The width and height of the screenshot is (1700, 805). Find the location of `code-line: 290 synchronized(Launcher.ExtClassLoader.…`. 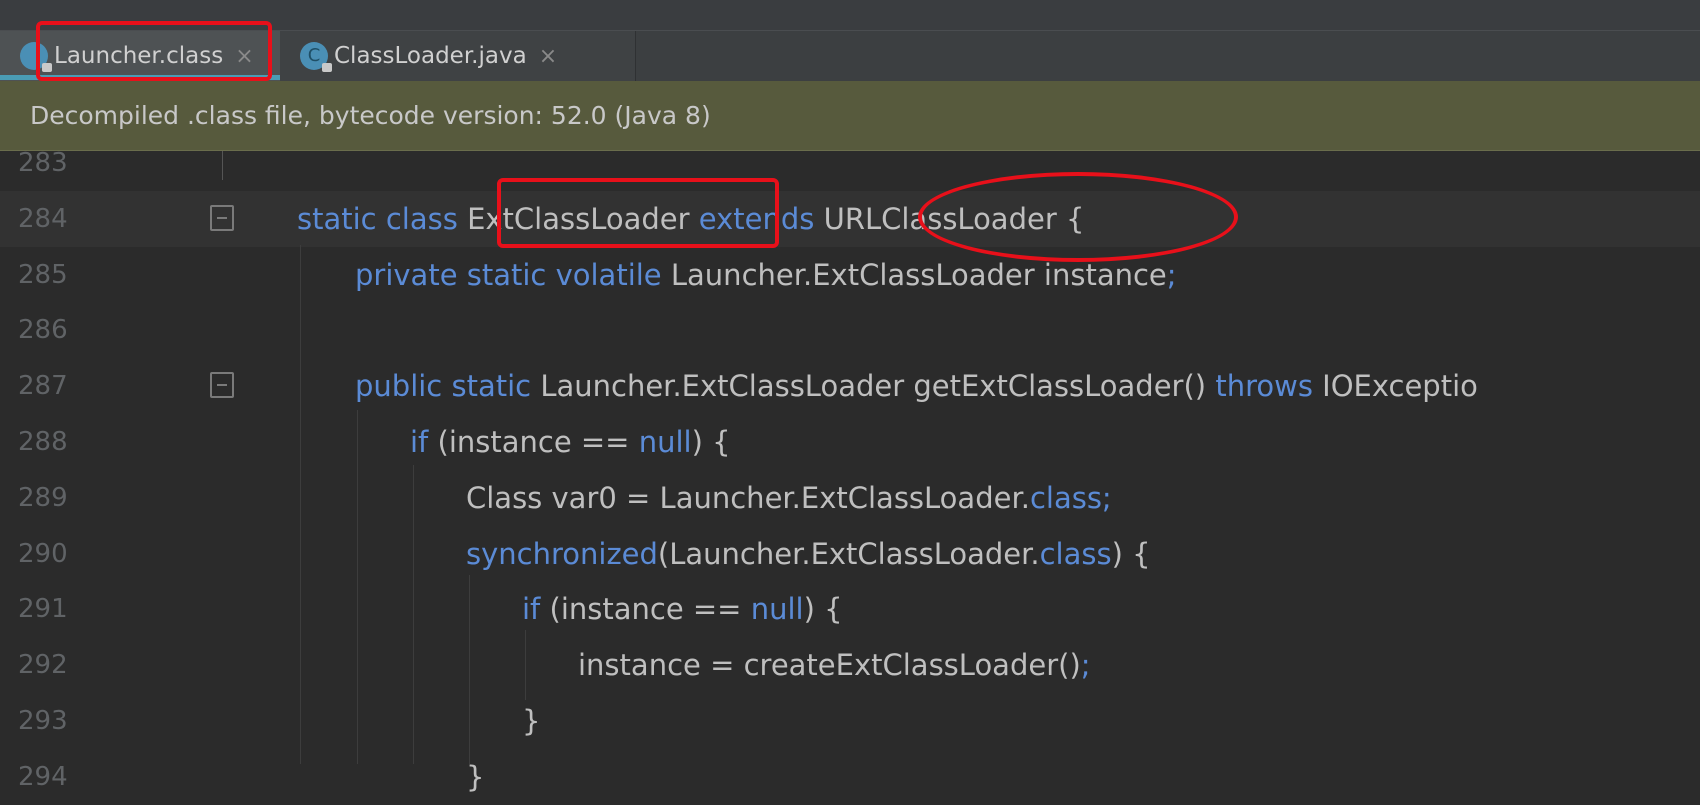

code-line: 290 synchronized(Launcher.ExtClassLoader.… is located at coordinates (850, 554).